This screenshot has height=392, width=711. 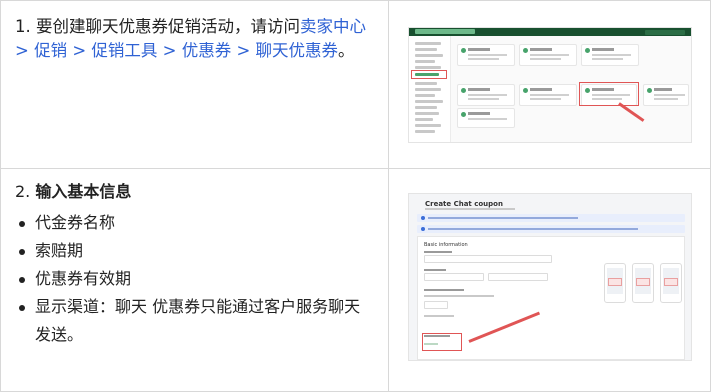 I want to click on step-description-end: 。, so click(x=346, y=50).